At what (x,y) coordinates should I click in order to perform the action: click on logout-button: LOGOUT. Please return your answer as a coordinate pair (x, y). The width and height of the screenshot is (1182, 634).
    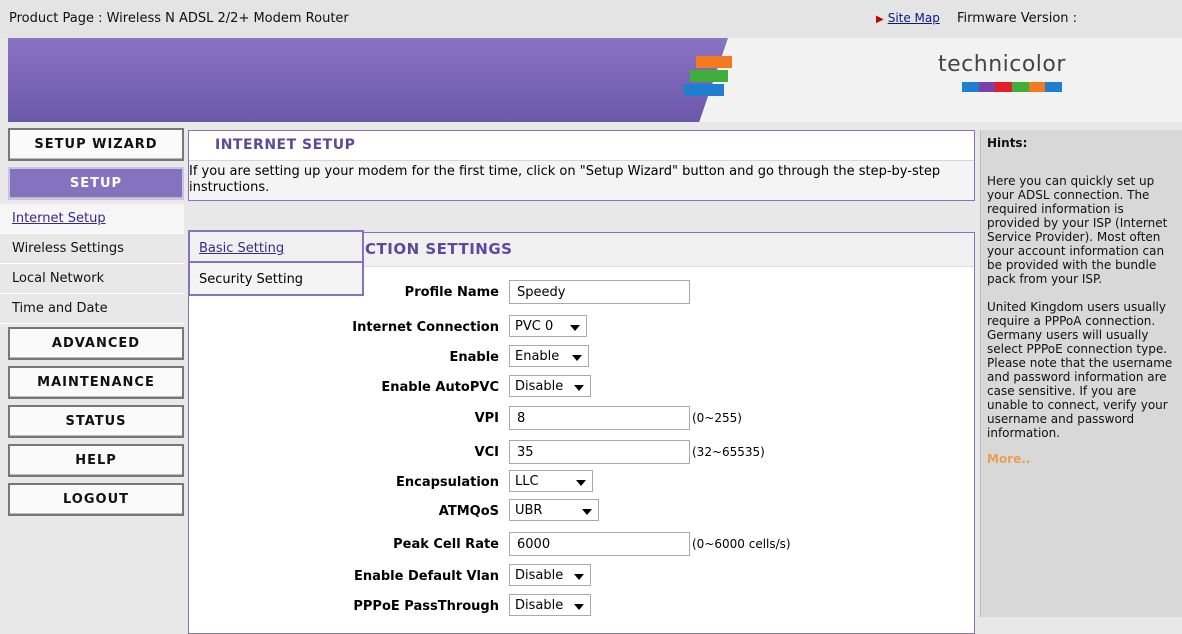
    Looking at the image, I should click on (96, 499).